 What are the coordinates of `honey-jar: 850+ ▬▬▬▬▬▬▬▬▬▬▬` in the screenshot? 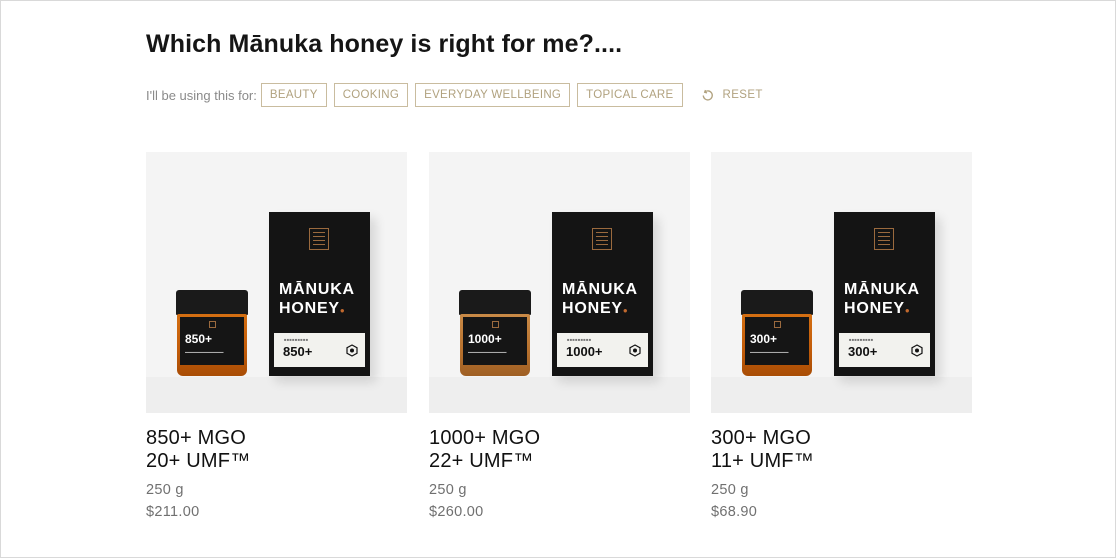 It's located at (212, 333).